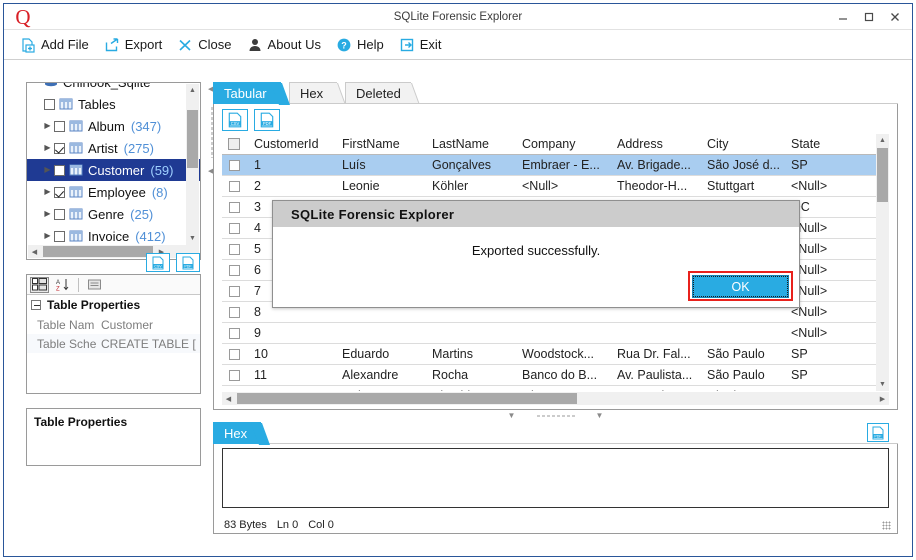 Image resolution: width=916 pixels, height=560 pixels. Describe the element at coordinates (536, 250) in the screenshot. I see `dialog-message: Exported successfully.` at that location.